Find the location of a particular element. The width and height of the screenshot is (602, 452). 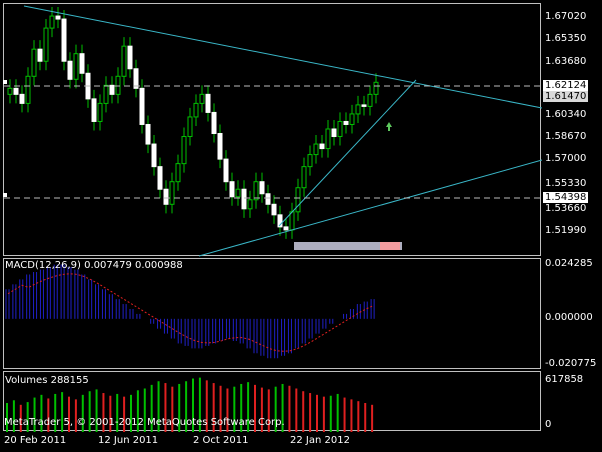

price-axis-label: 1.57000 is located at coordinates (566, 158).